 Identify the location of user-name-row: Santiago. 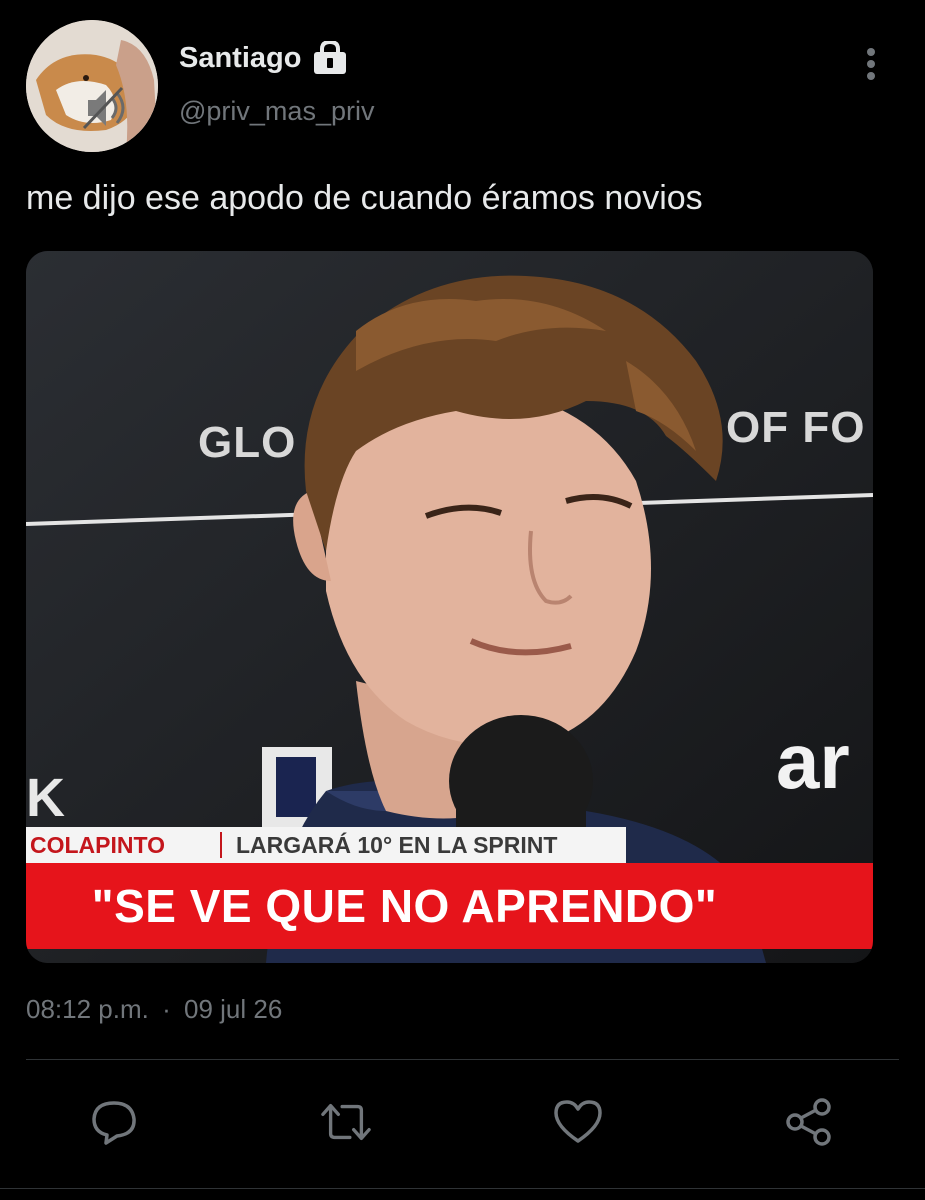
(263, 58).